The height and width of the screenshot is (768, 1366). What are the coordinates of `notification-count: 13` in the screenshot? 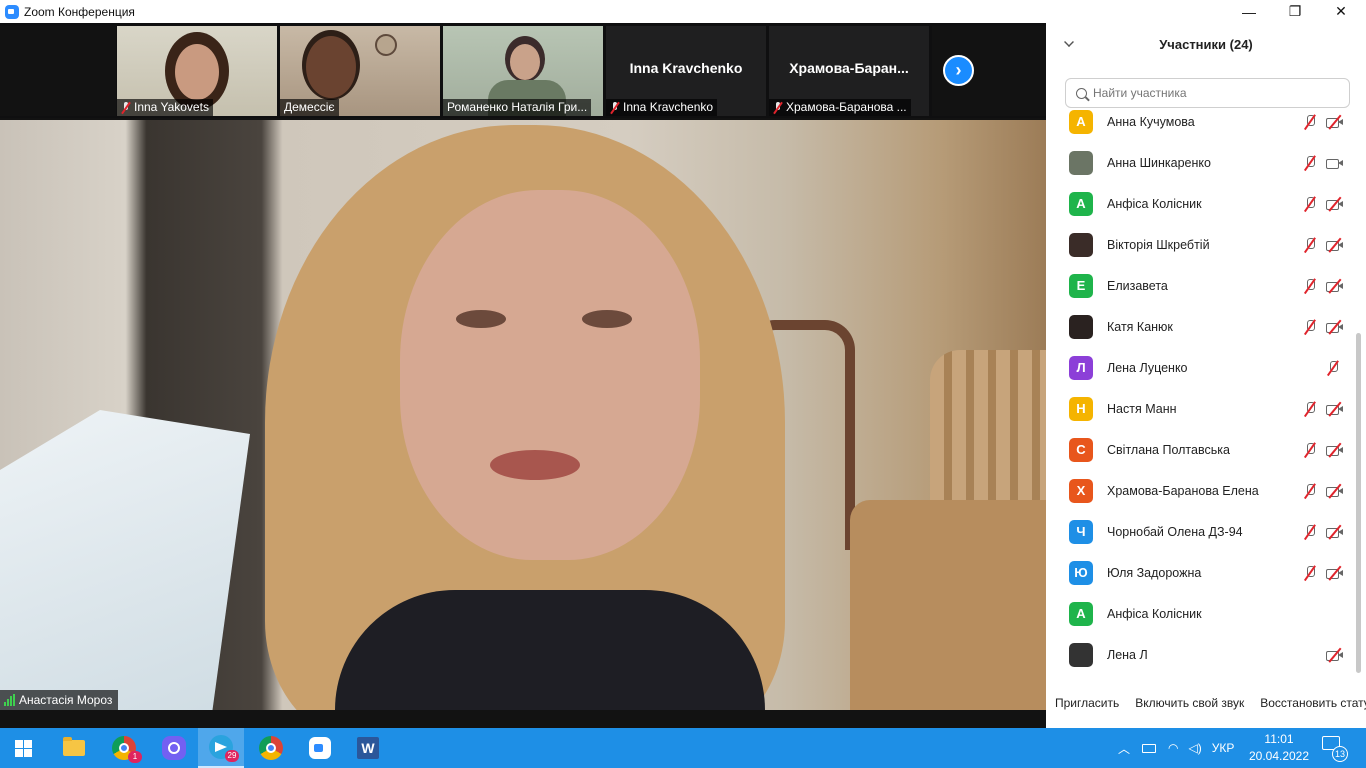 It's located at (1340, 754).